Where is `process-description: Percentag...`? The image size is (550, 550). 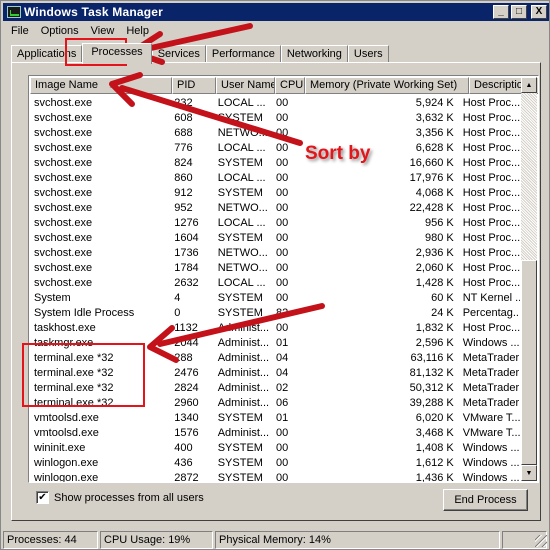 process-description: Percentag... is located at coordinates (491, 312).